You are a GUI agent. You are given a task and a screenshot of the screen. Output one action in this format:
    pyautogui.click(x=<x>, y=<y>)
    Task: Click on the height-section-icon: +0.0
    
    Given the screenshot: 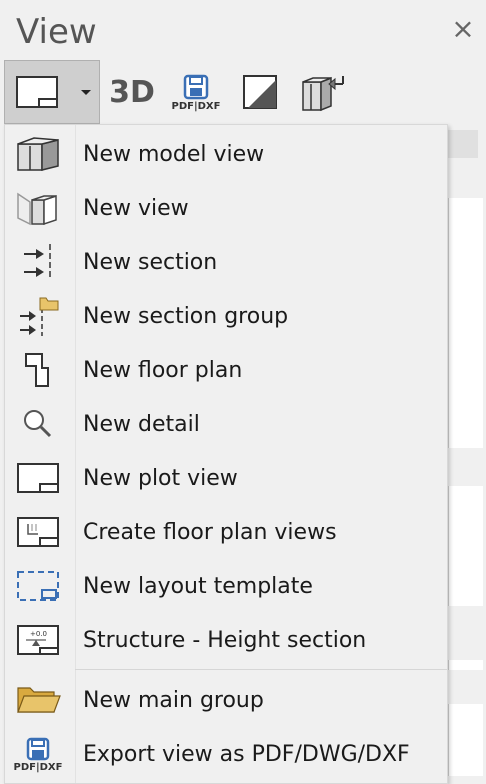 What is the action you would take?
    pyautogui.click(x=38, y=640)
    